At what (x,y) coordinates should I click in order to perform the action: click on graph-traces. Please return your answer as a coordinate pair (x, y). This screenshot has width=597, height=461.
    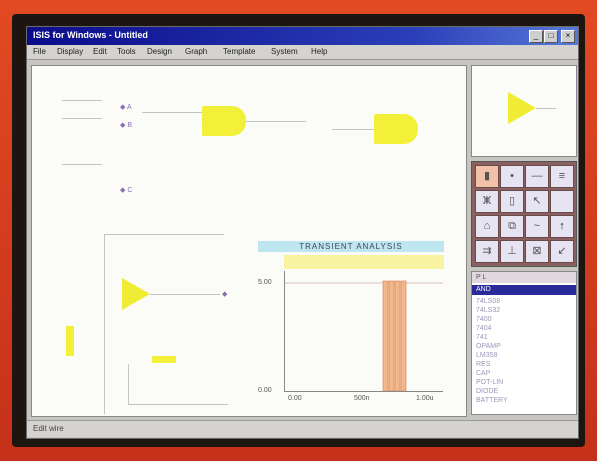
    Looking at the image, I should click on (364, 336).